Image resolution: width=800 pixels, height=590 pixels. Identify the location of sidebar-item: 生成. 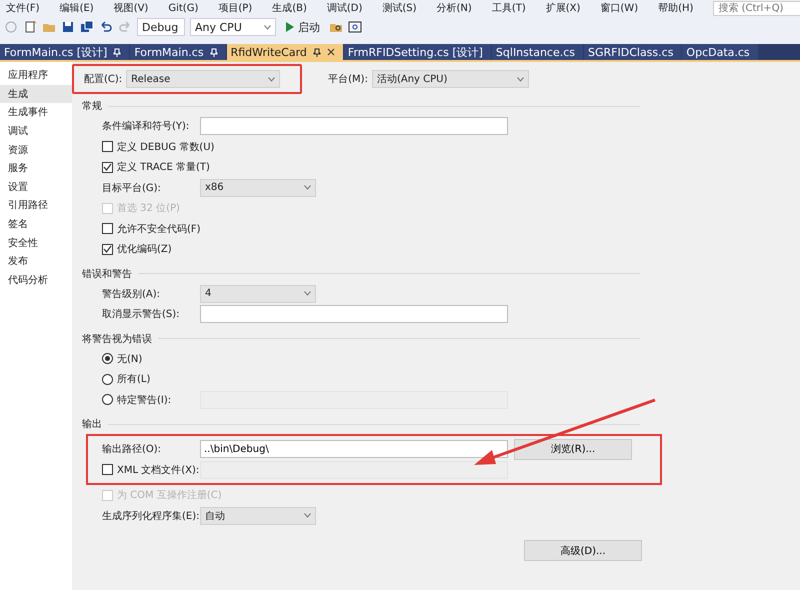
(36, 94).